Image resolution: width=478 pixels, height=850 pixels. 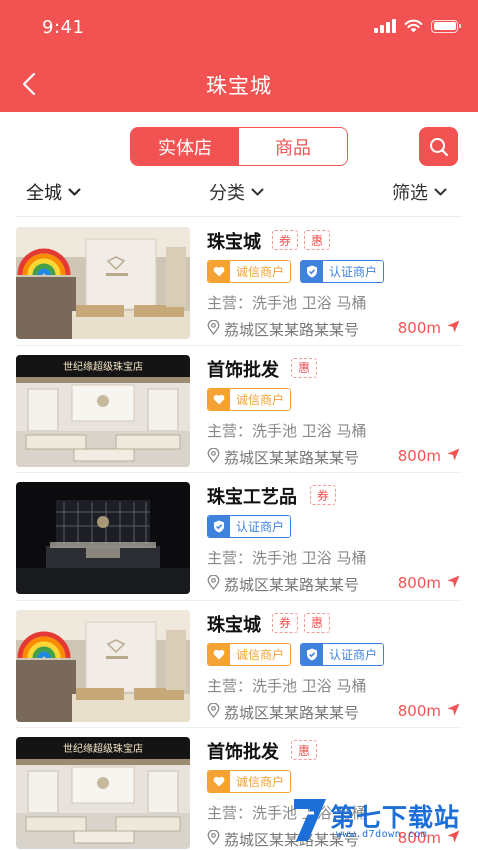 I want to click on shop-list-item: 珠宝城券惠诚信商户 认证商户主营：洗手池 卫浴 马桶荔城区某某路某某号 800m, so click(x=239, y=282).